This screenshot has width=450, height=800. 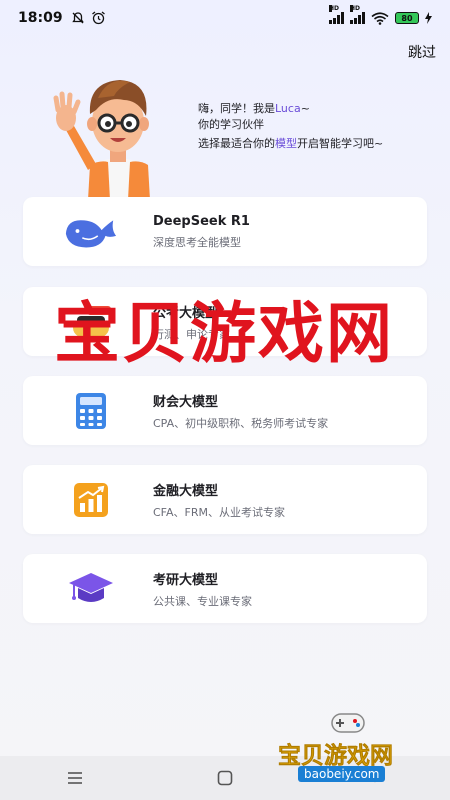 What do you see at coordinates (225, 588) in the screenshot?
I see `model-card-postgrad: 考研大模型 公共课、专业课专家` at bounding box center [225, 588].